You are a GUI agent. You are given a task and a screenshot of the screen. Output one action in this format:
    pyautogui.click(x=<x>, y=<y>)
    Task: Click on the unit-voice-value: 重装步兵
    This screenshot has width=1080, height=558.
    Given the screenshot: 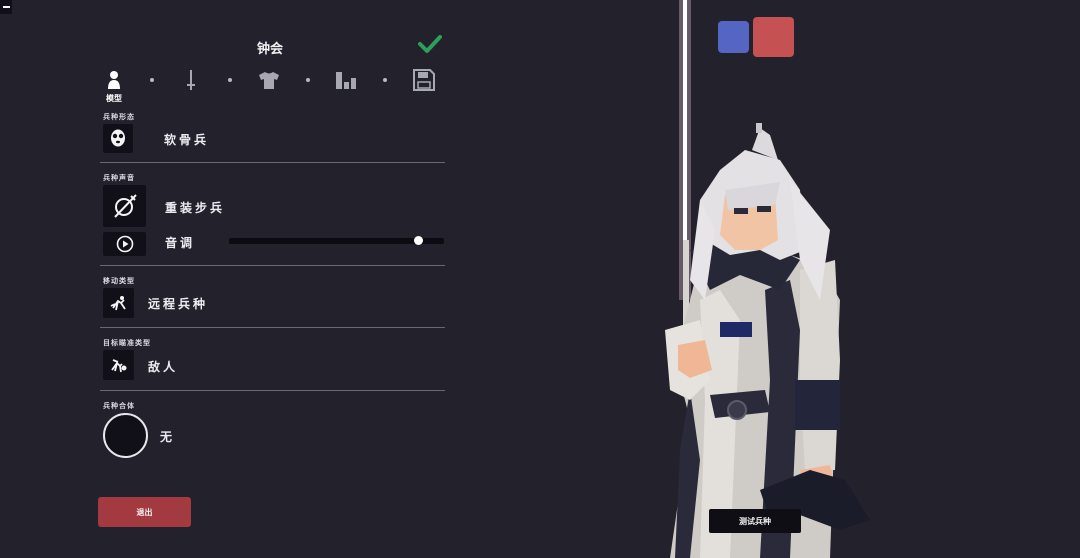 What is the action you would take?
    pyautogui.click(x=195, y=207)
    